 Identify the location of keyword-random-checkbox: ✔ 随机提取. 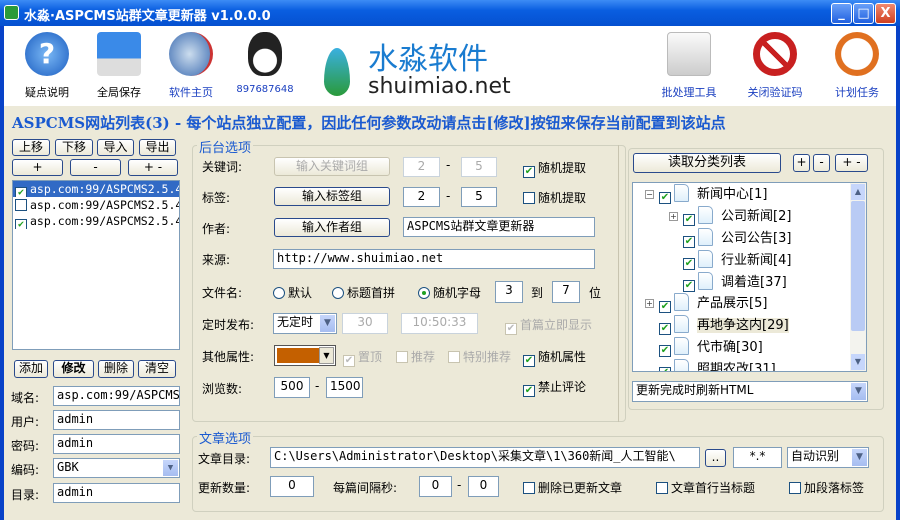
(554, 168).